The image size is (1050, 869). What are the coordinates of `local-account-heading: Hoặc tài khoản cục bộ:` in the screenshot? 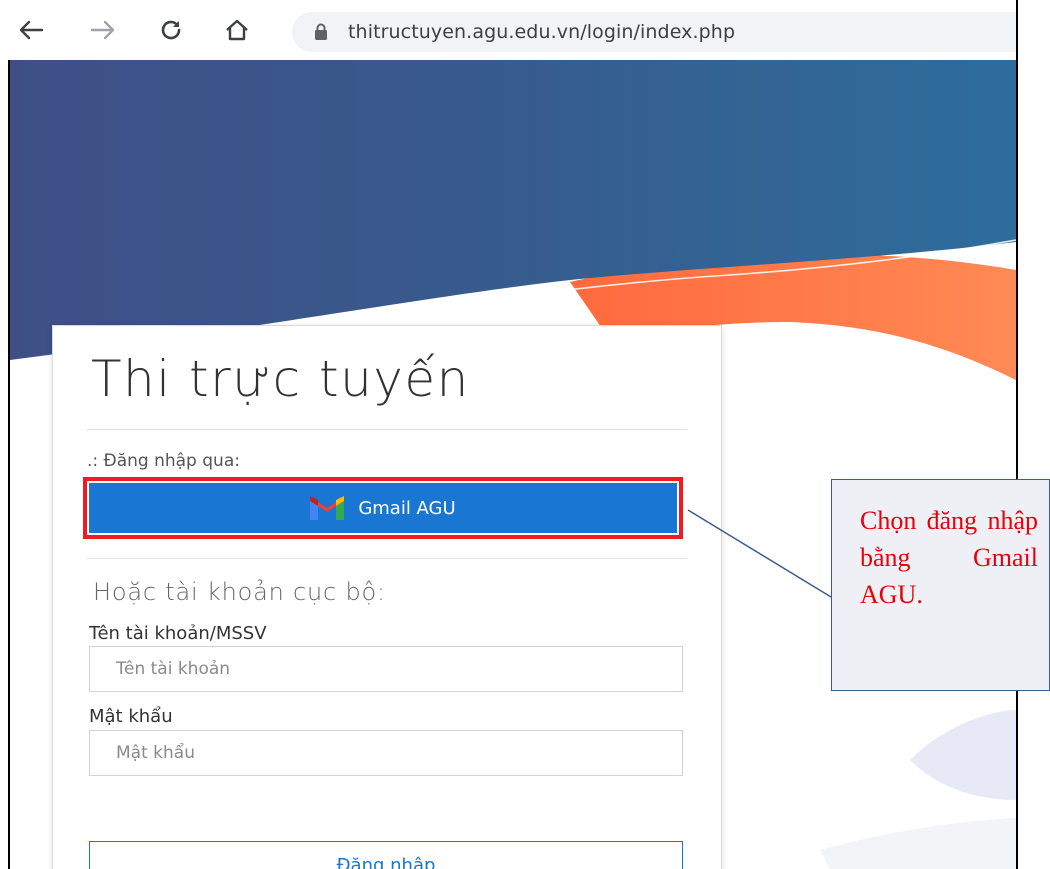 It's located at (239, 592).